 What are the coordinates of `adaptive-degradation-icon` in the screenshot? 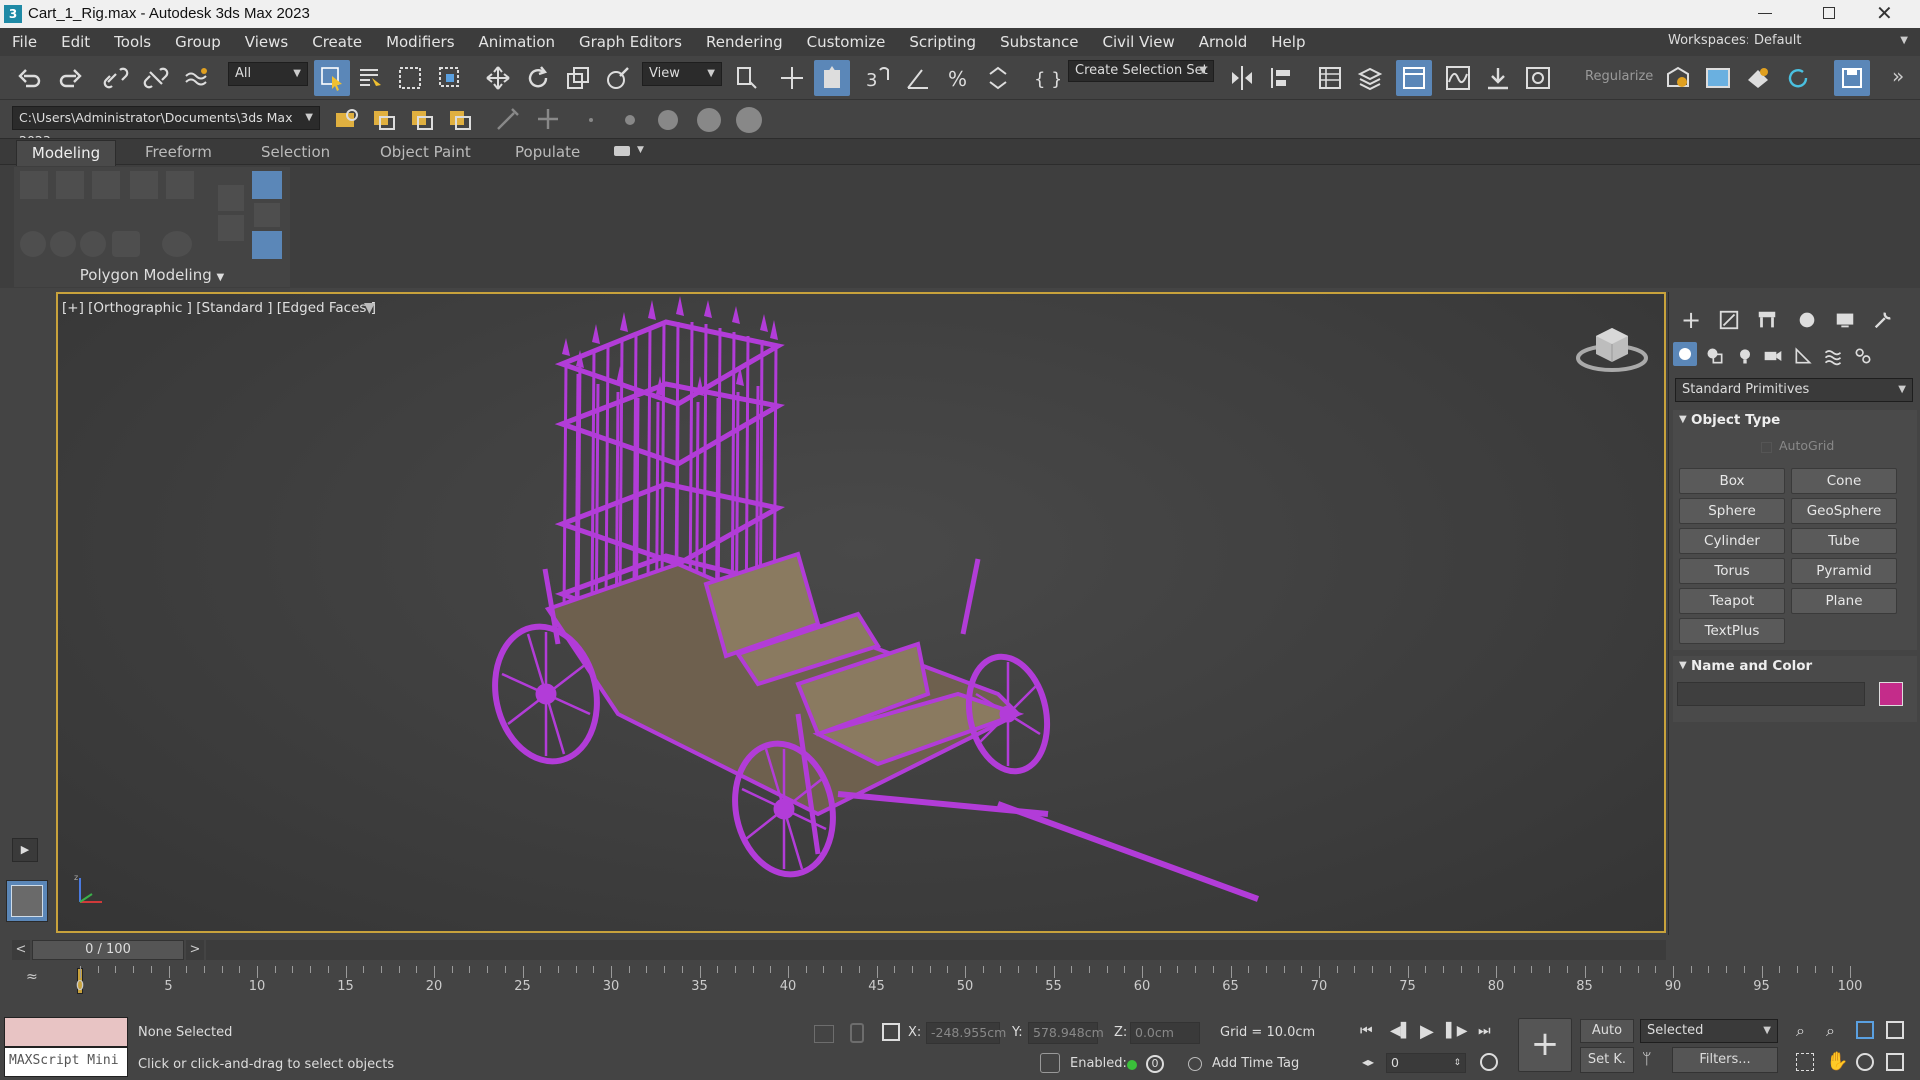 It's located at (1050, 1063).